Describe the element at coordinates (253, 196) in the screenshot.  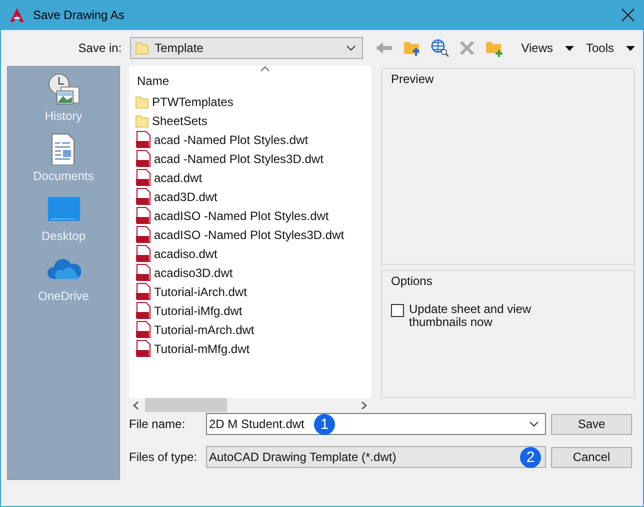
I see `file-item: acad3D.dwt` at that location.